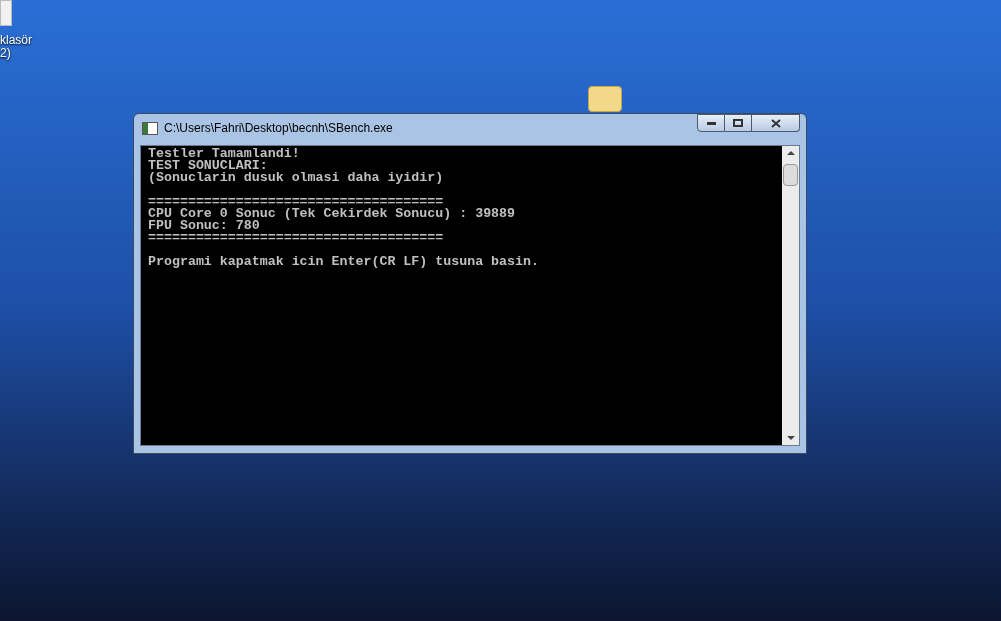  Describe the element at coordinates (738, 123) in the screenshot. I see `maximize-button` at that location.